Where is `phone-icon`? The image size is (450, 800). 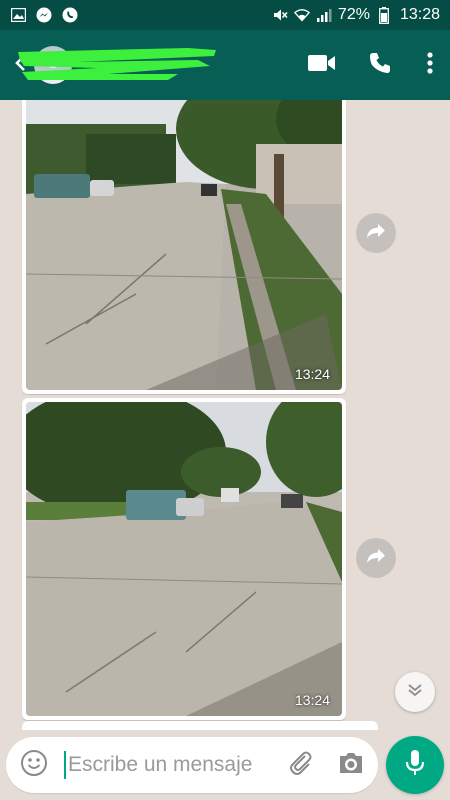 phone-icon is located at coordinates (380, 65).